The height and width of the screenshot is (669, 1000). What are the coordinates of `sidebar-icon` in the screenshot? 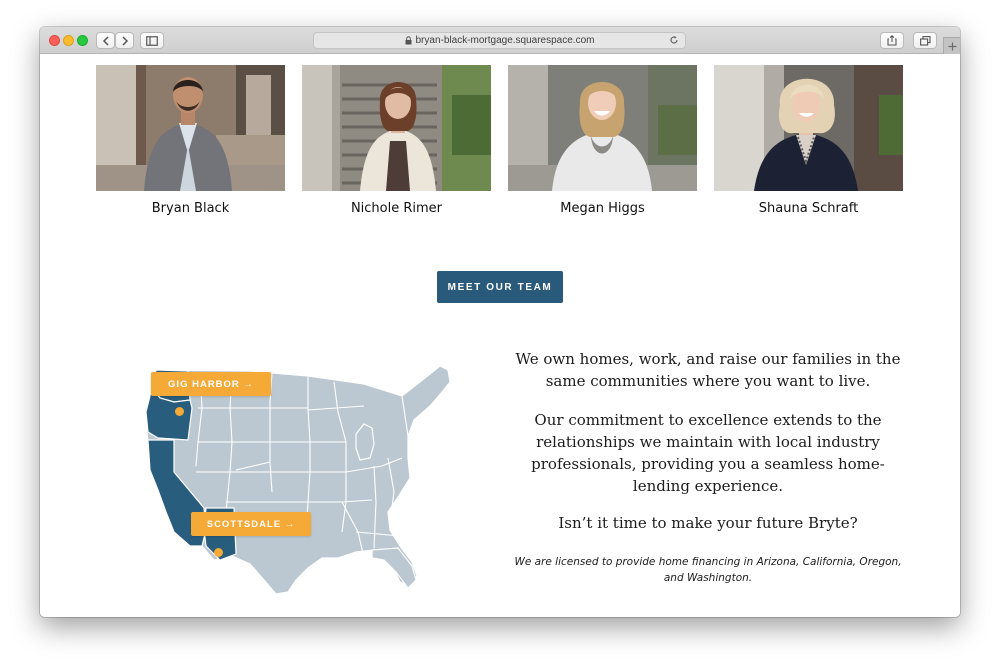 It's located at (152, 40).